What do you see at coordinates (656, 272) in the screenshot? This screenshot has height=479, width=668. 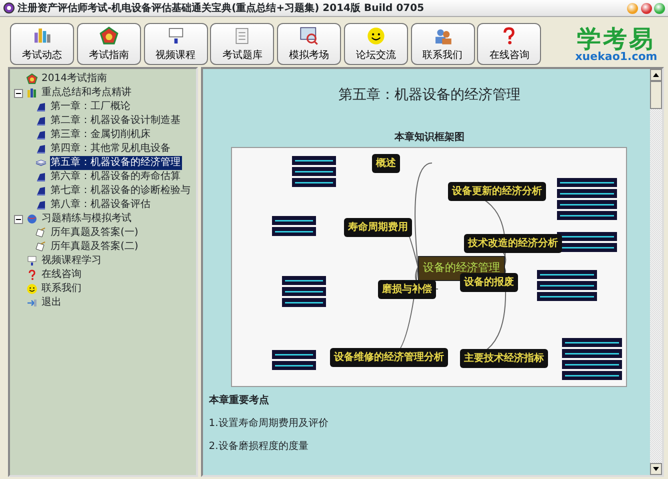 I see `scrollbar` at bounding box center [656, 272].